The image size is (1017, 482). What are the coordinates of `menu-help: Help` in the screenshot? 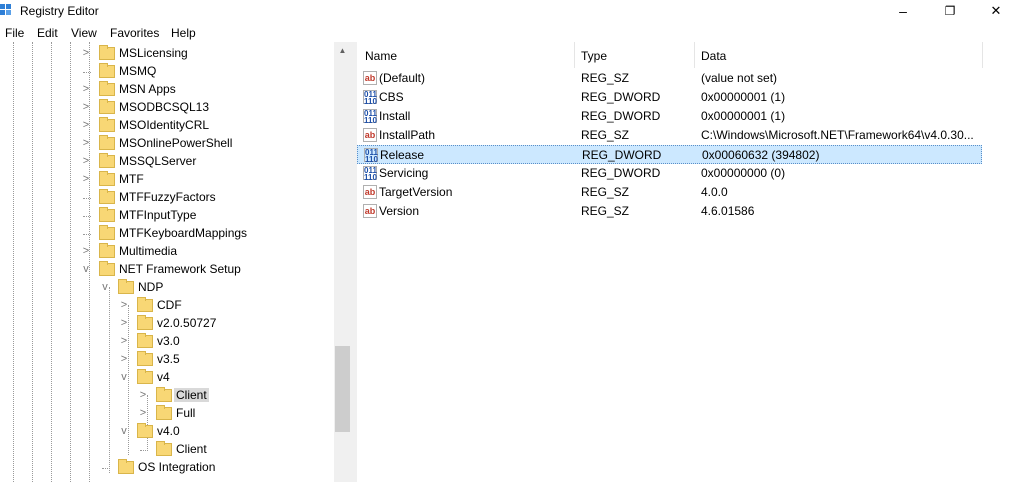 It's located at (183, 33).